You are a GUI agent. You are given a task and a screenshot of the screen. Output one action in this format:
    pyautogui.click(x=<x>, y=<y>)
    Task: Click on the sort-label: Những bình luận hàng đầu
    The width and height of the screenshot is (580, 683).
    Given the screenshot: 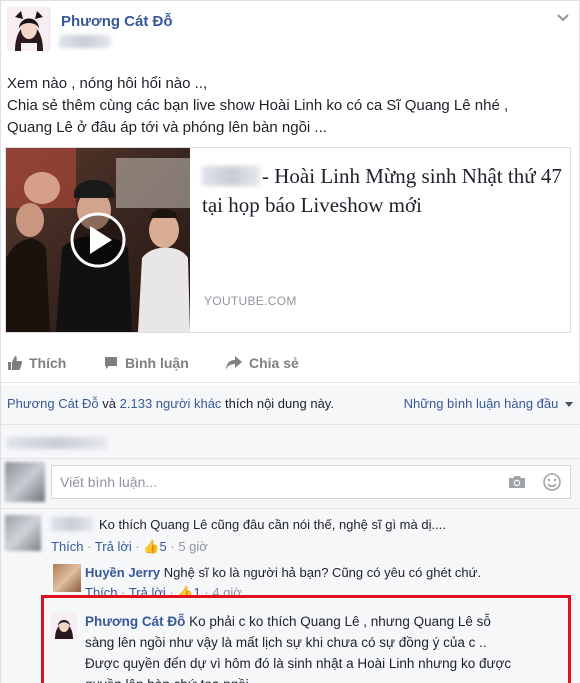 What is the action you would take?
    pyautogui.click(x=481, y=403)
    